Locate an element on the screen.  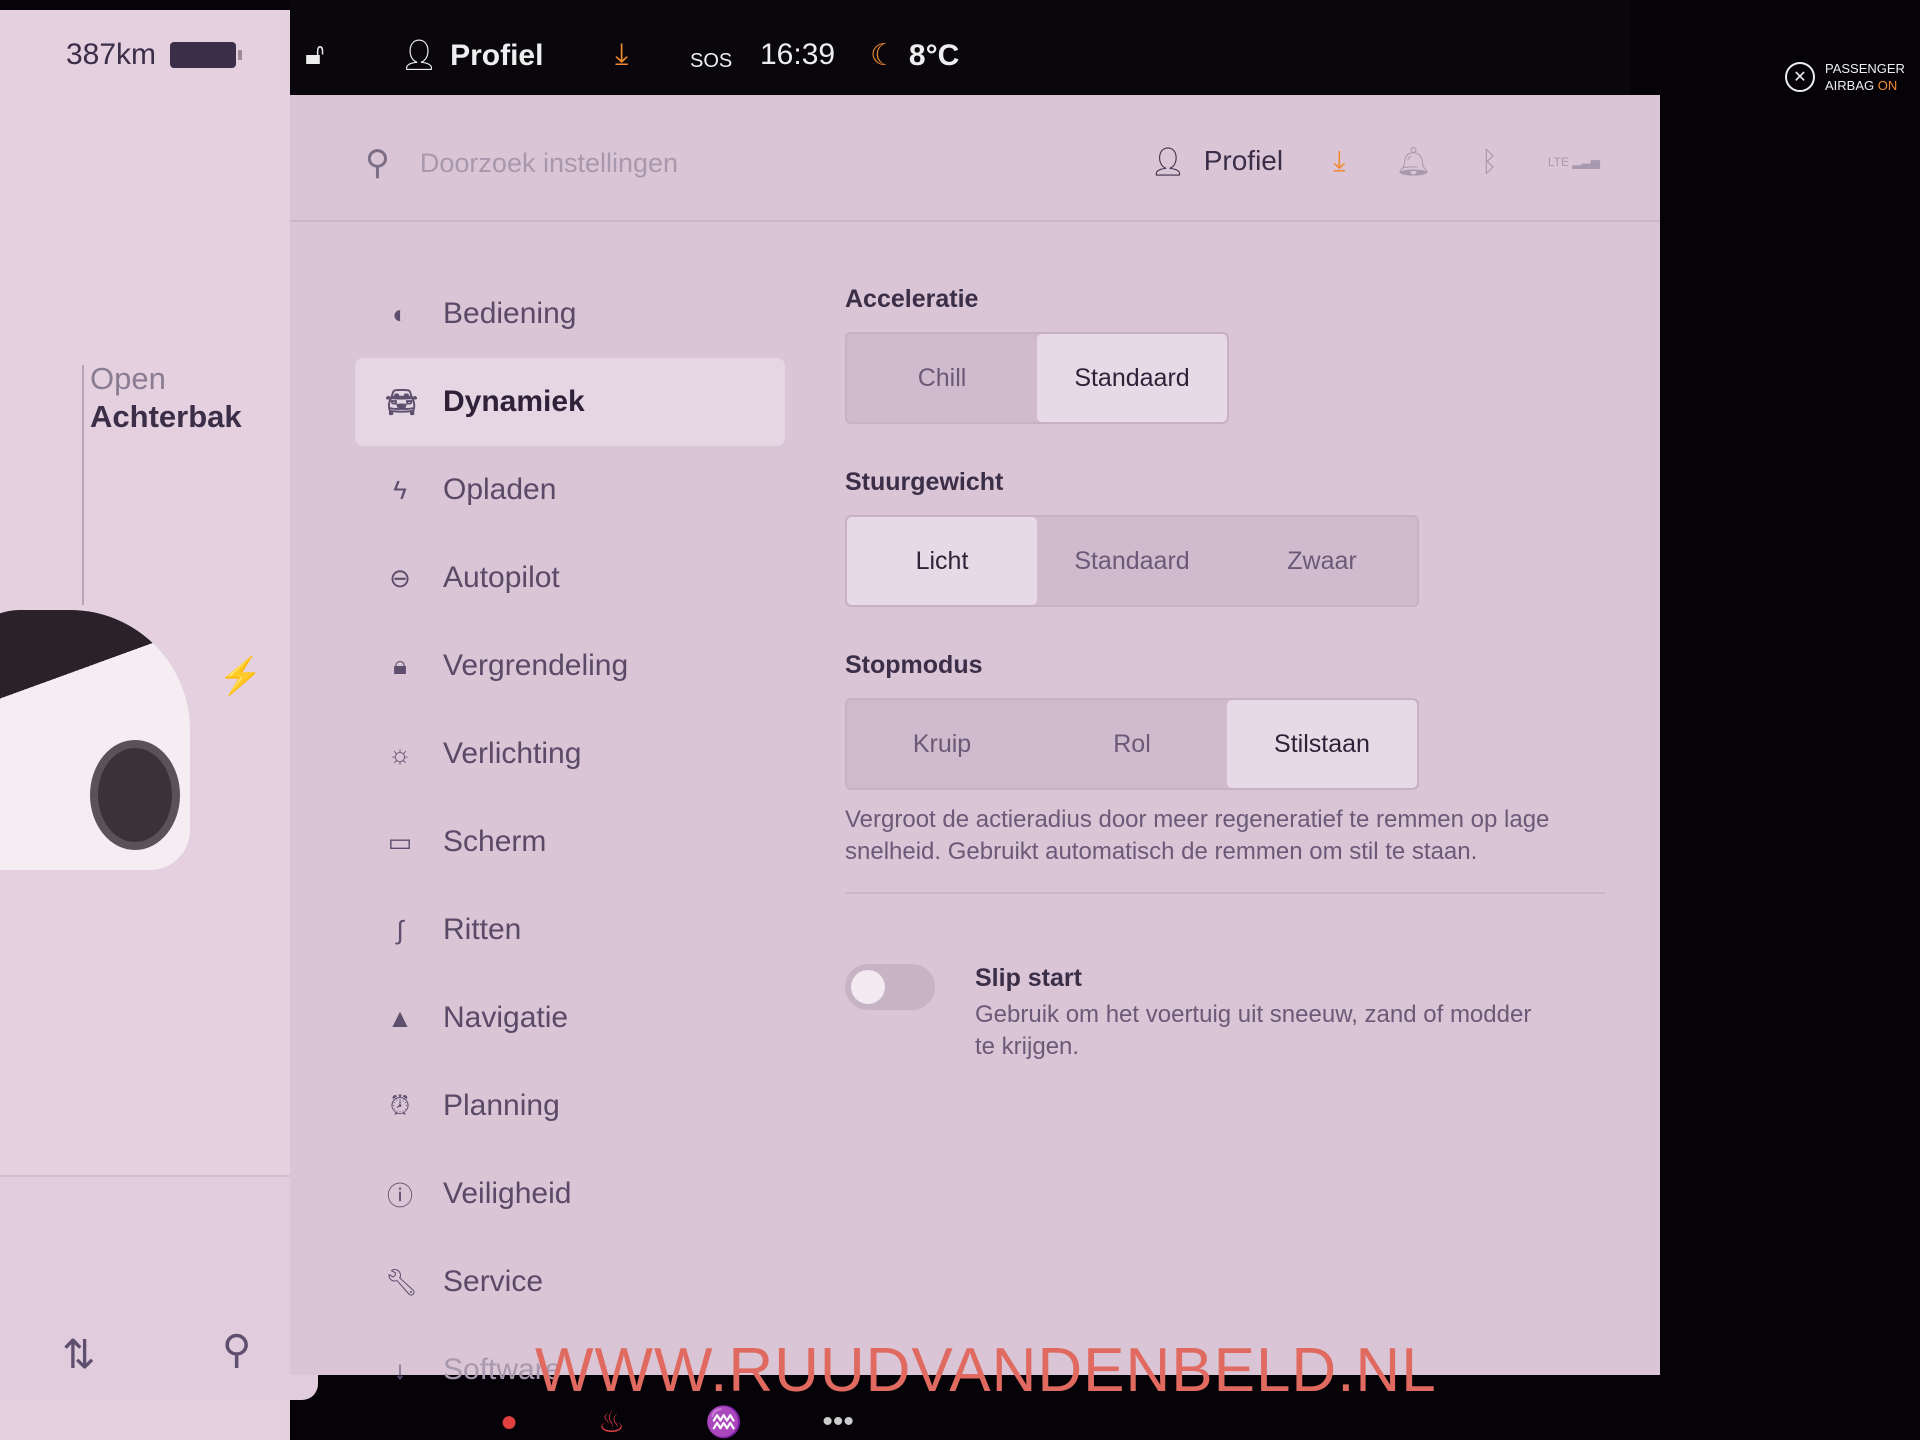
sidebar-item-vergrendeling: 🔒︎ Vergrendeling is located at coordinates (570, 666).